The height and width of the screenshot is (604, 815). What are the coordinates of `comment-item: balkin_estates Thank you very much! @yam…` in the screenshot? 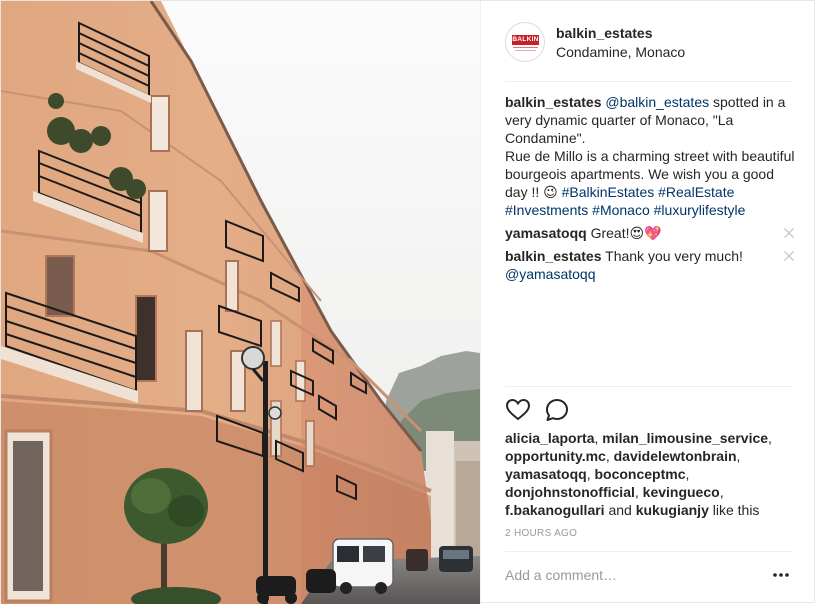 It's located at (650, 265).